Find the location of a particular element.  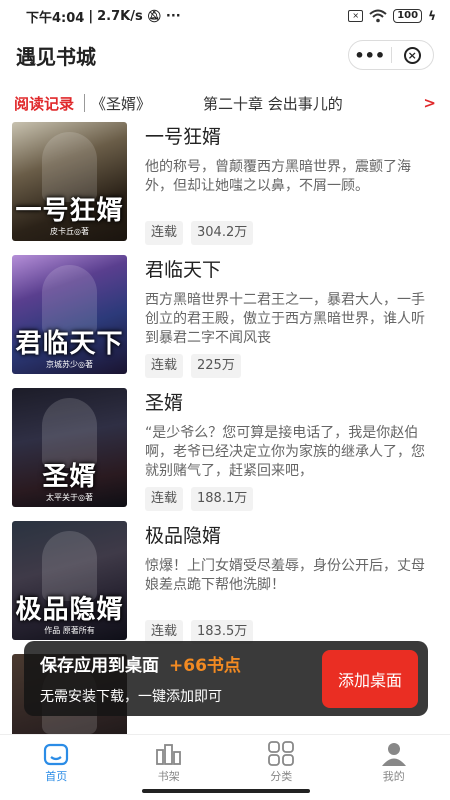

reading-record-label: 阅读记录 is located at coordinates (44, 103).